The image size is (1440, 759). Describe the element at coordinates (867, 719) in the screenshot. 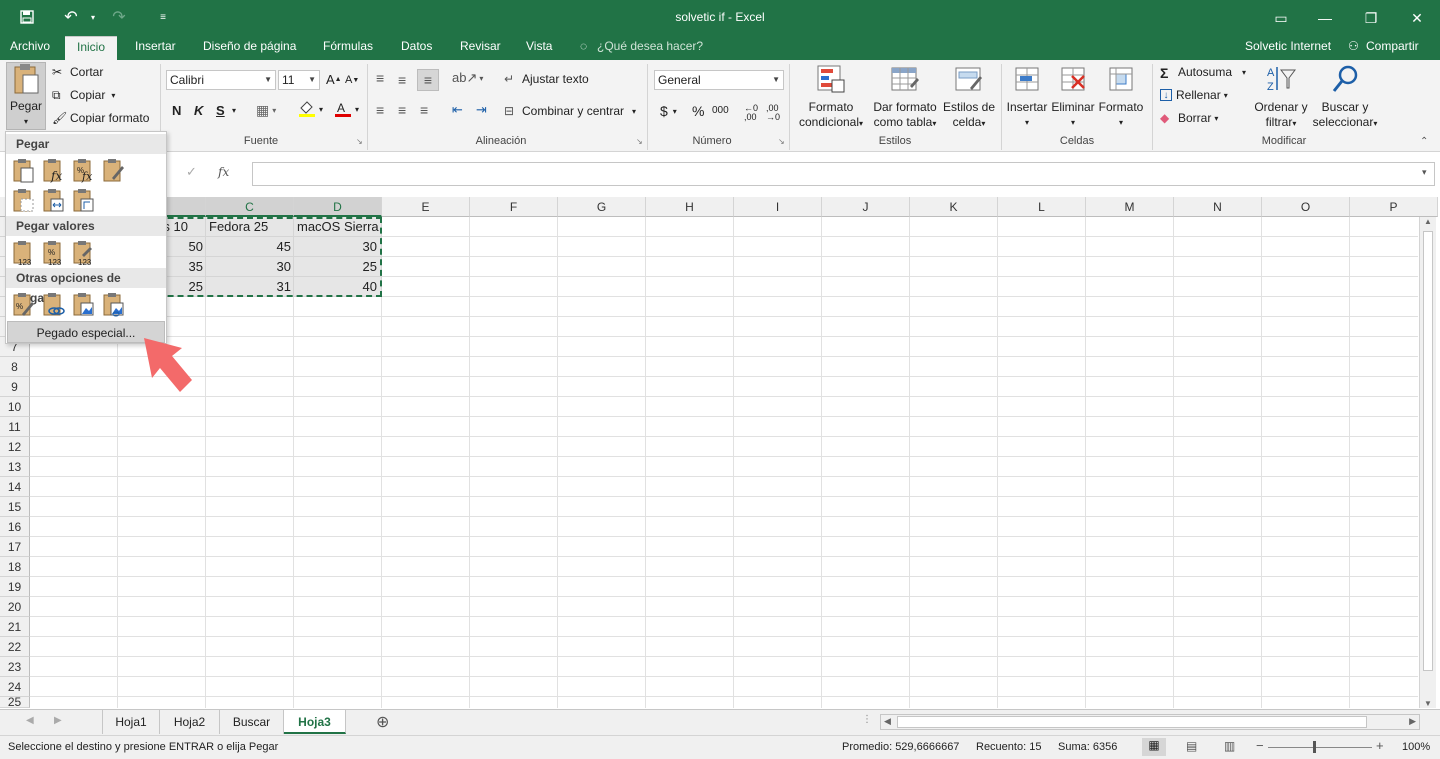

I see `tab-split-handle-icon: ⋮` at that location.